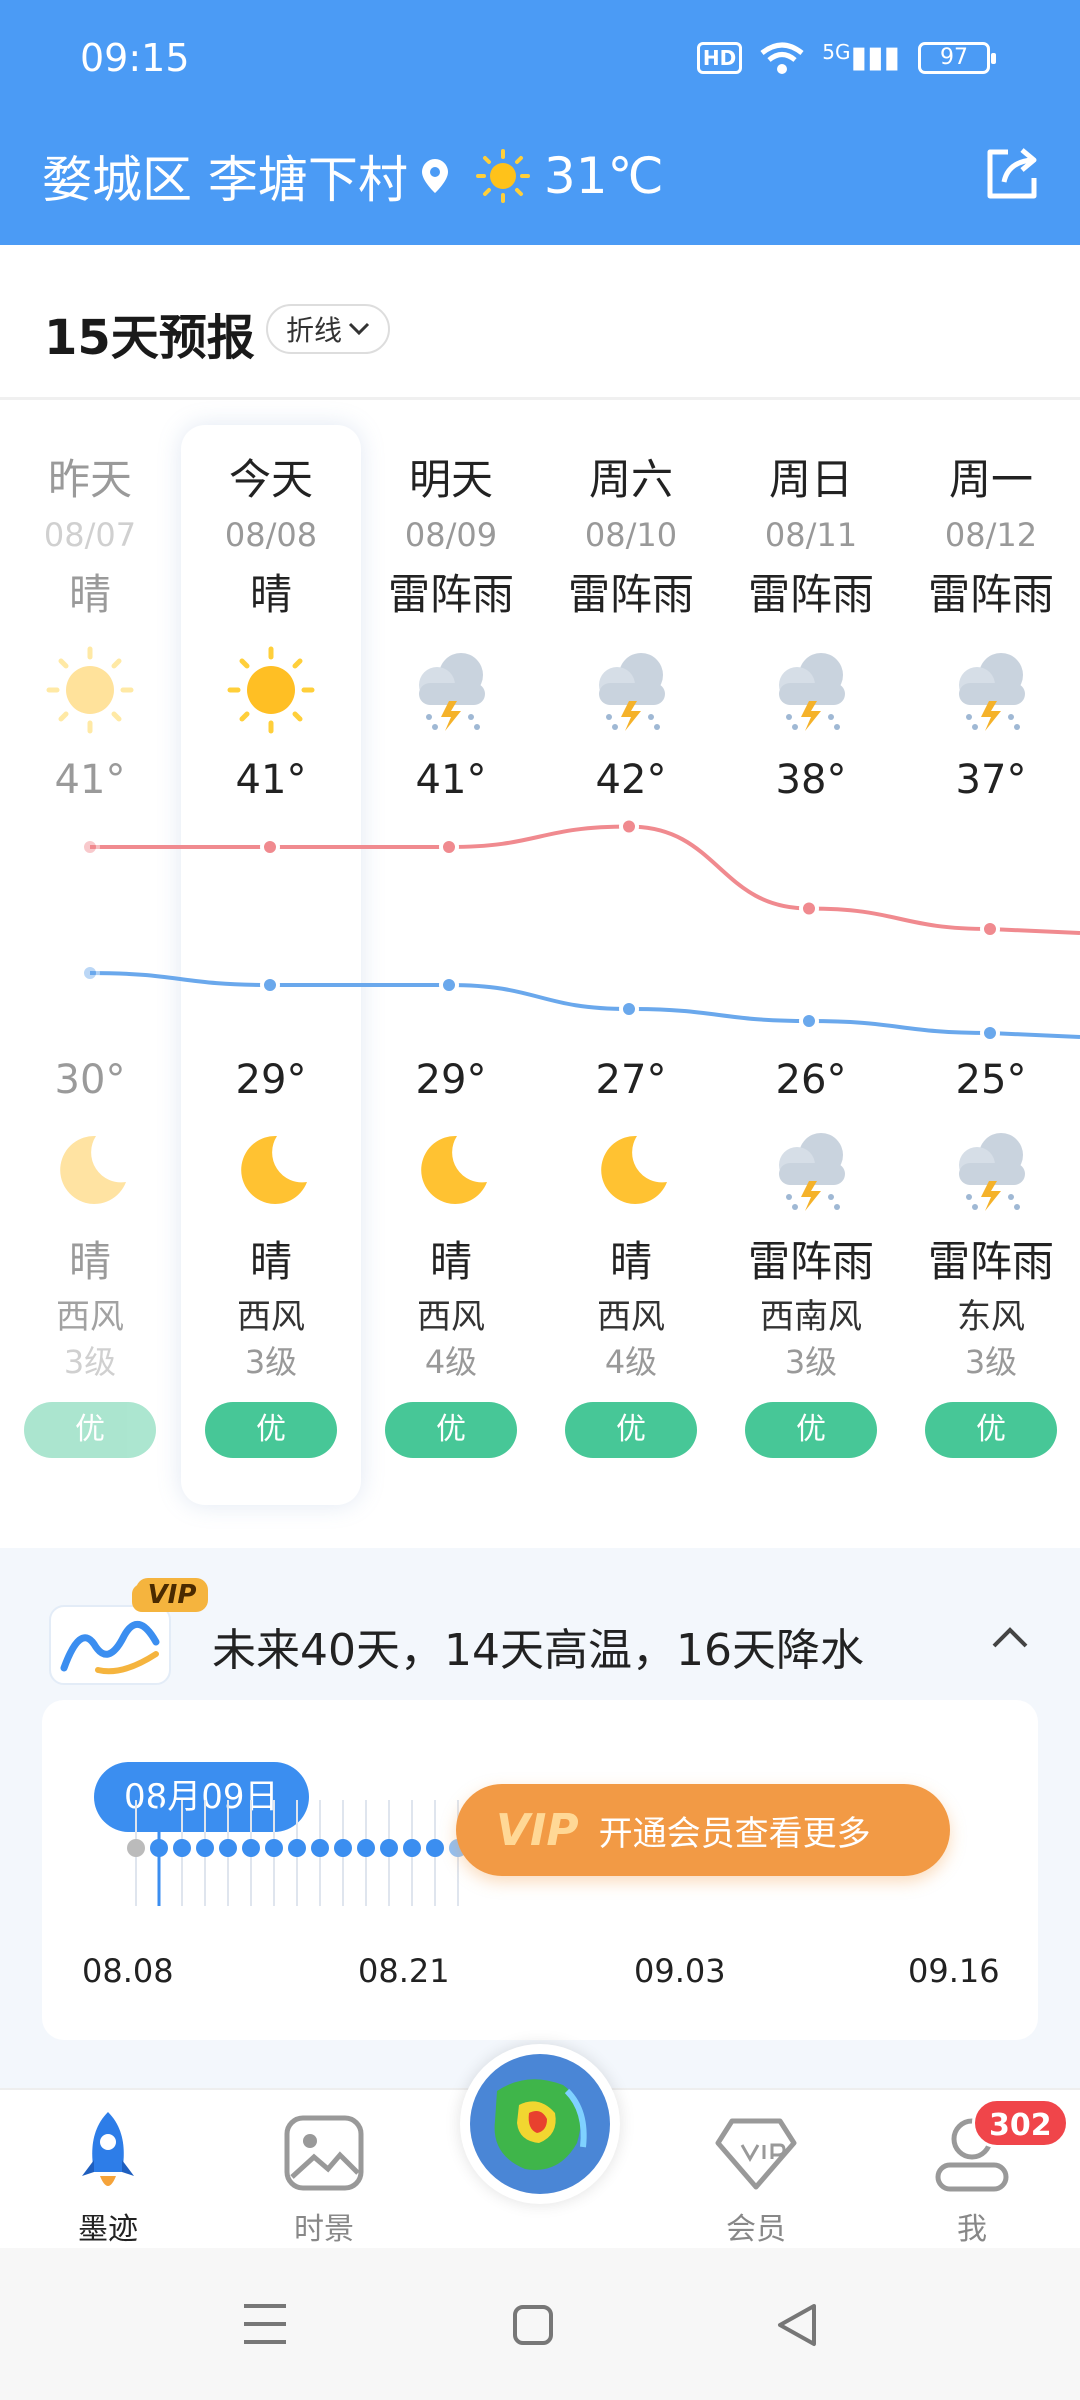  What do you see at coordinates (270, 479) in the screenshot?
I see `day-name: 今天` at bounding box center [270, 479].